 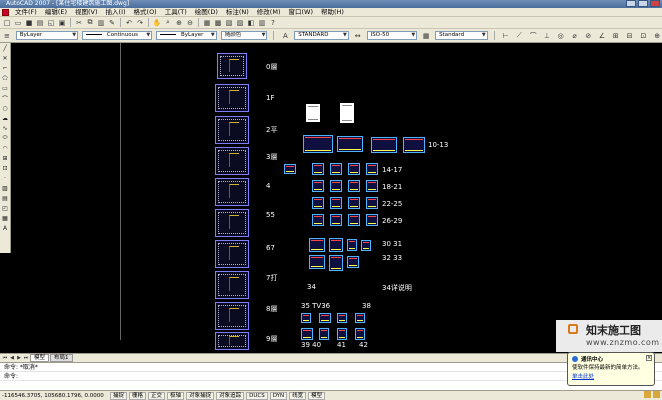 I want to click on aligned-dim-icon: ⟋, so click(x=519, y=36).